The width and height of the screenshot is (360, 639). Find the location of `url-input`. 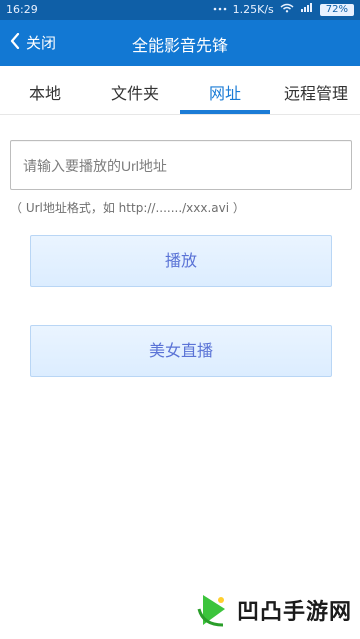

url-input is located at coordinates (183, 166).